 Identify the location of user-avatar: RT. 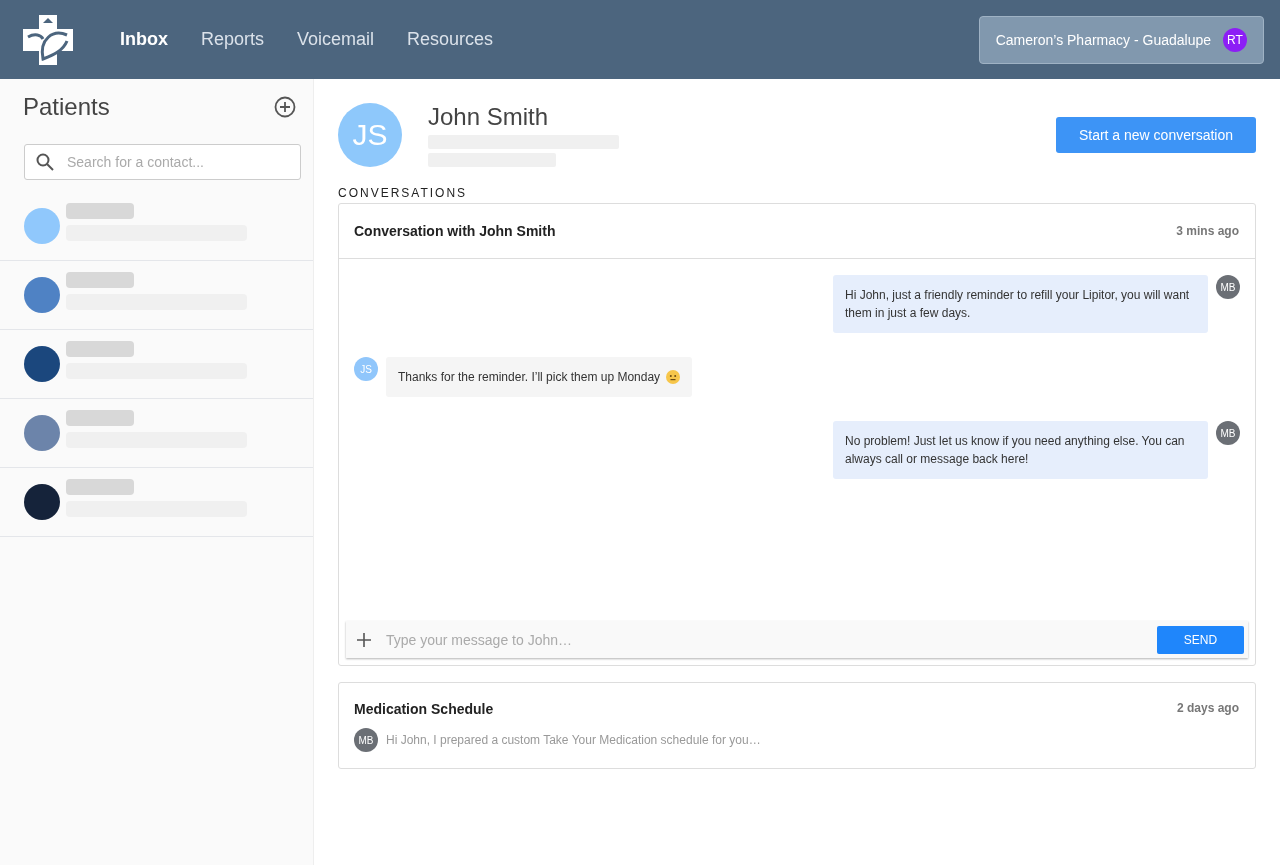
(1235, 39).